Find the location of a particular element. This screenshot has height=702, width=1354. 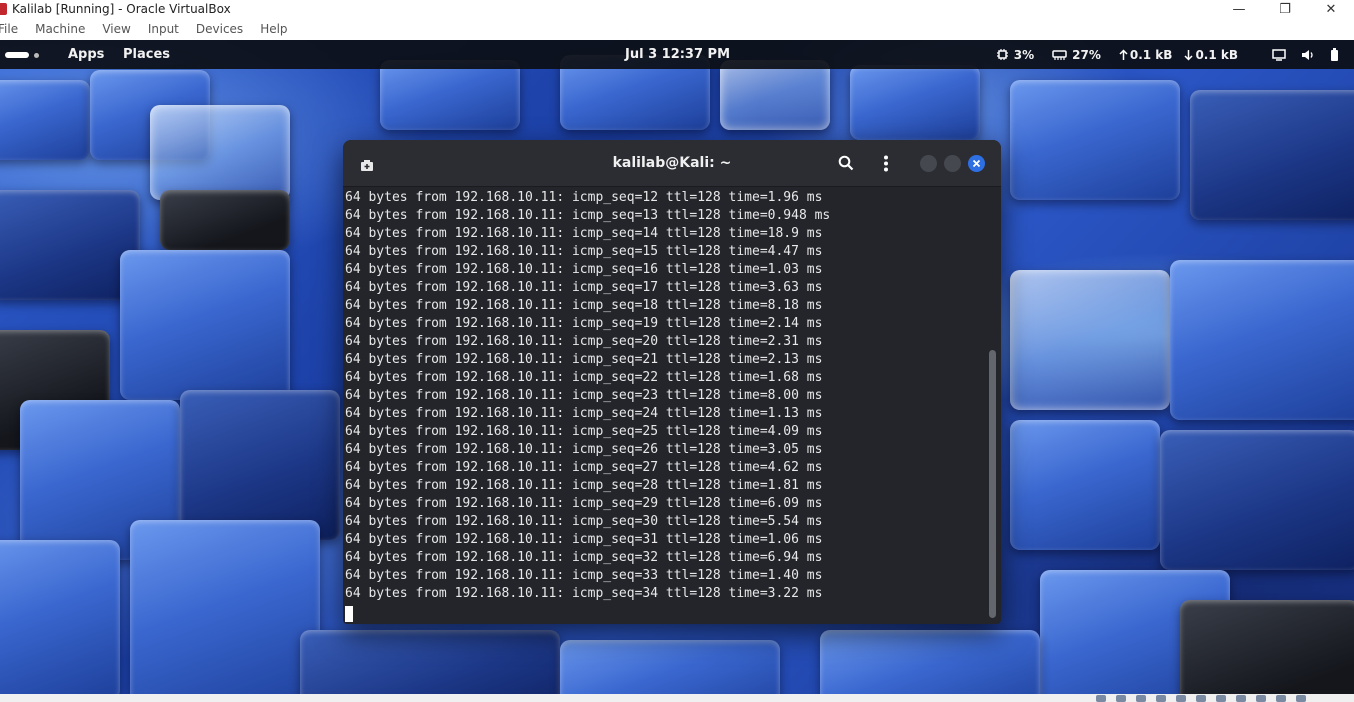

display-indicator is located at coordinates (1281, 54).